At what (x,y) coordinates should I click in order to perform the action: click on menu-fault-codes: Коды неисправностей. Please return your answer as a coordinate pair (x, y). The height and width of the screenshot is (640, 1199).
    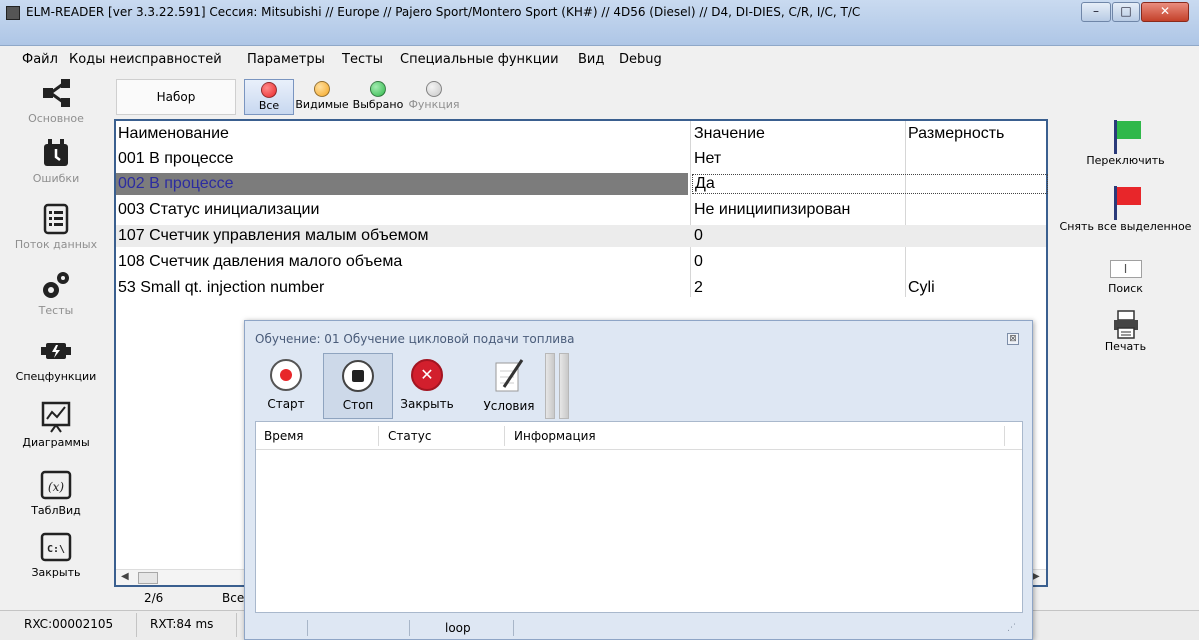
    Looking at the image, I should click on (145, 59).